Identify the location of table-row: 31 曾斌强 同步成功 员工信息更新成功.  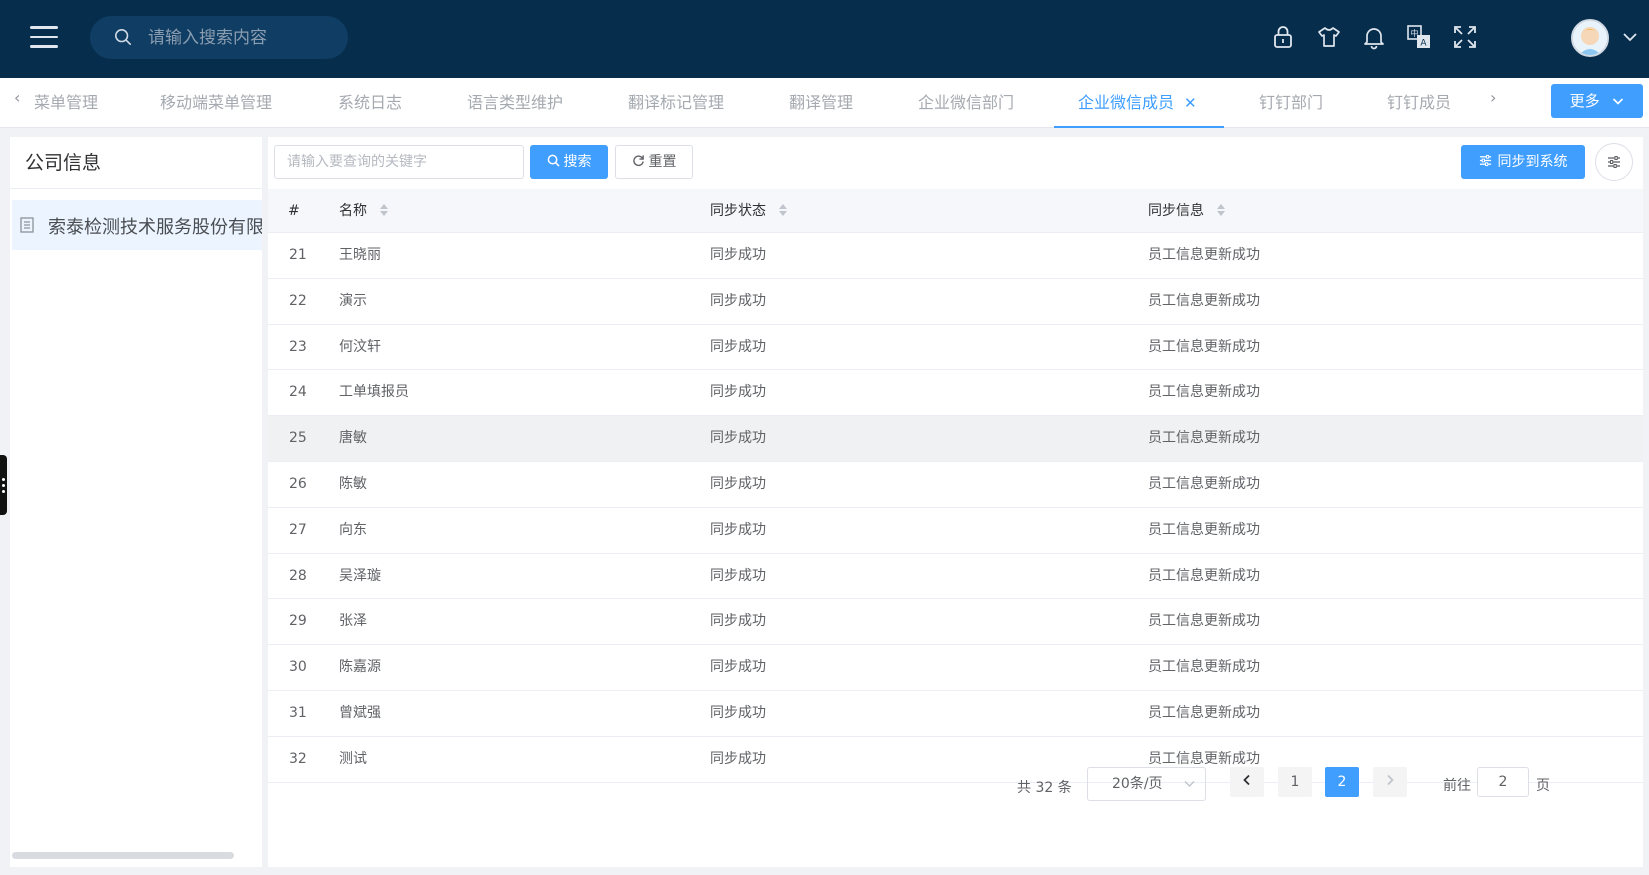
(955, 714).